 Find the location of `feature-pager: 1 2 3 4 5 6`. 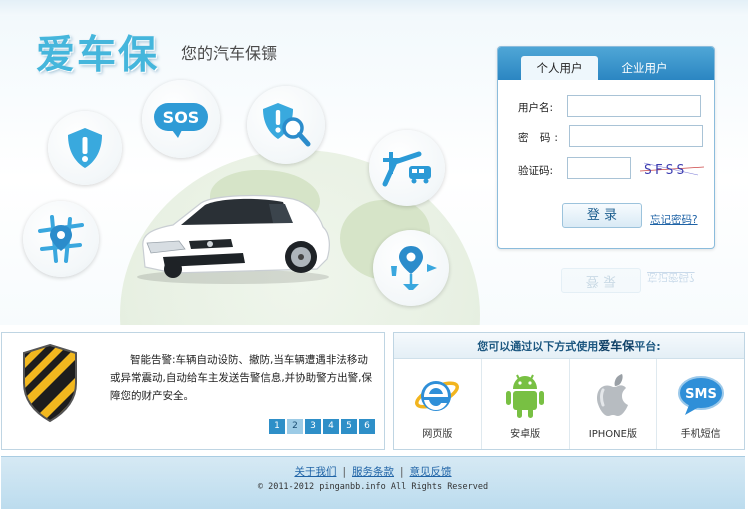

feature-pager: 1 2 3 4 5 6 is located at coordinates (322, 426).